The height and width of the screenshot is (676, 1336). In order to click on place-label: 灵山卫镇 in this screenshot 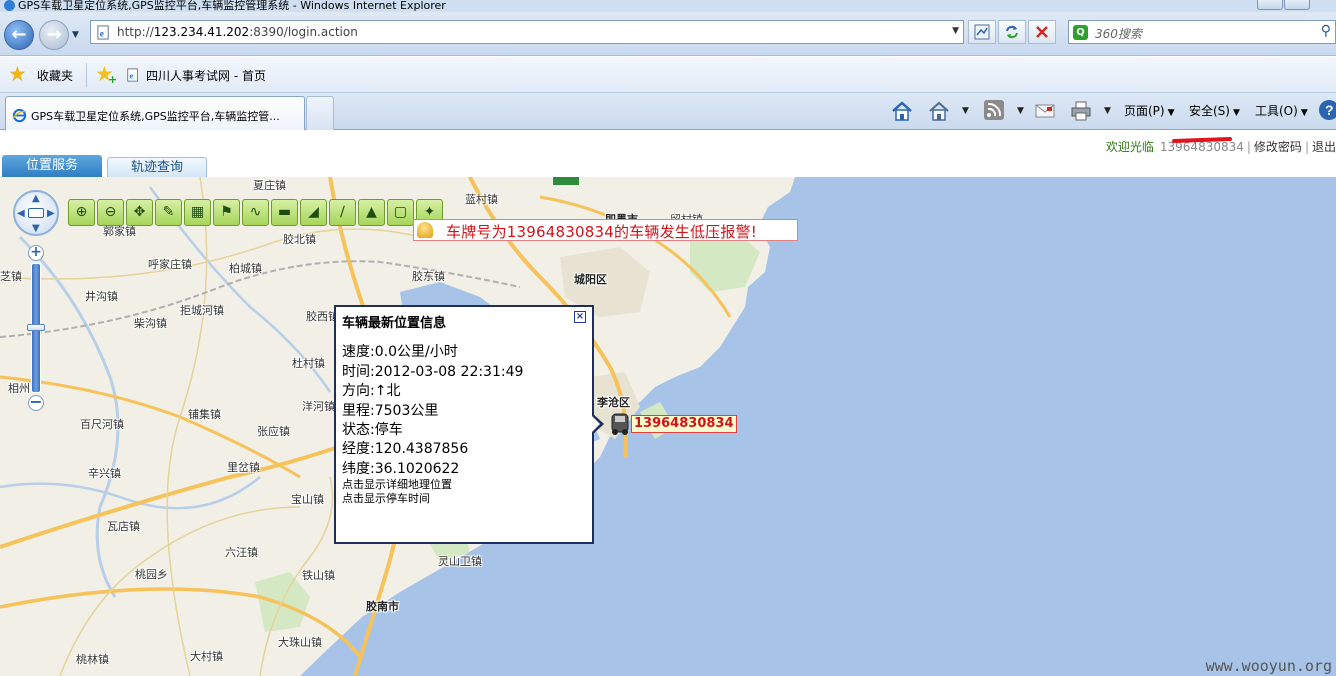, I will do `click(460, 561)`.